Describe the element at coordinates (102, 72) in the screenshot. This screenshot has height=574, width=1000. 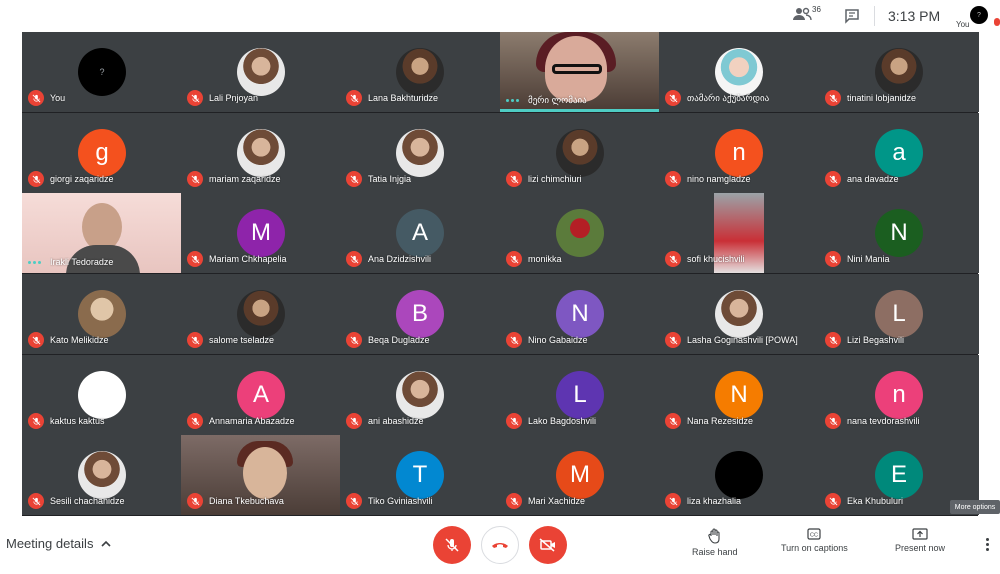
I see `participant-tile: ? You` at that location.